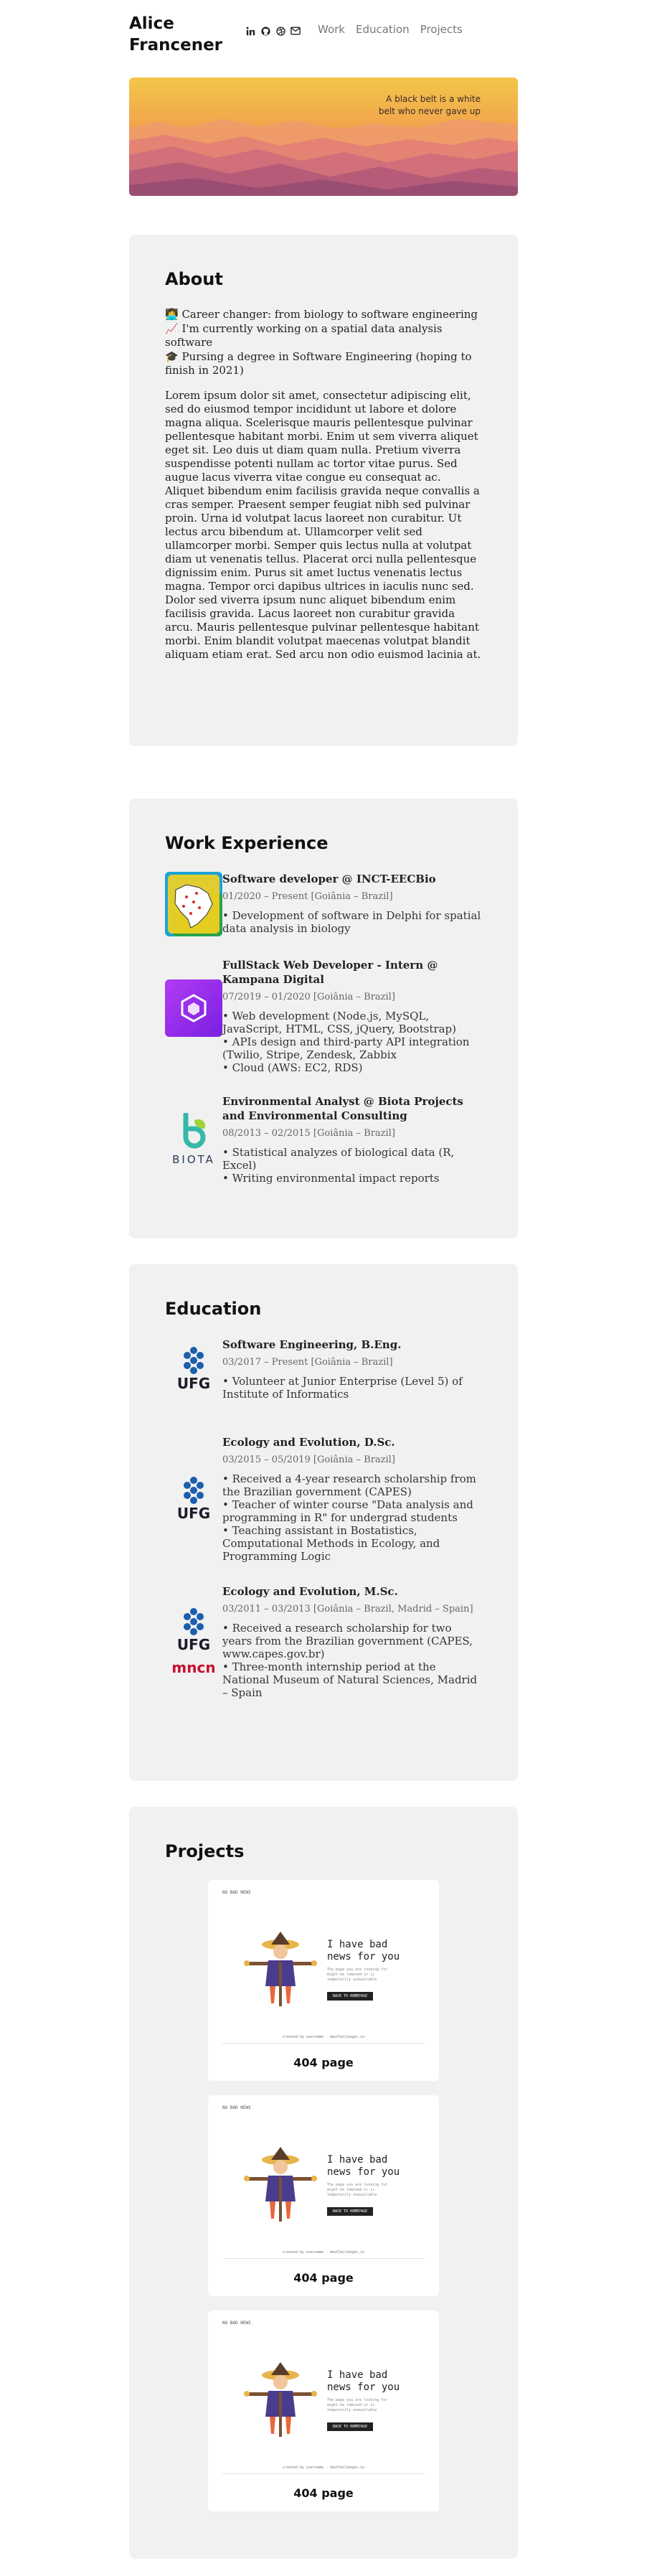 This screenshot has height=2576, width=647. I want to click on mncn-logo: mncn, so click(193, 1667).